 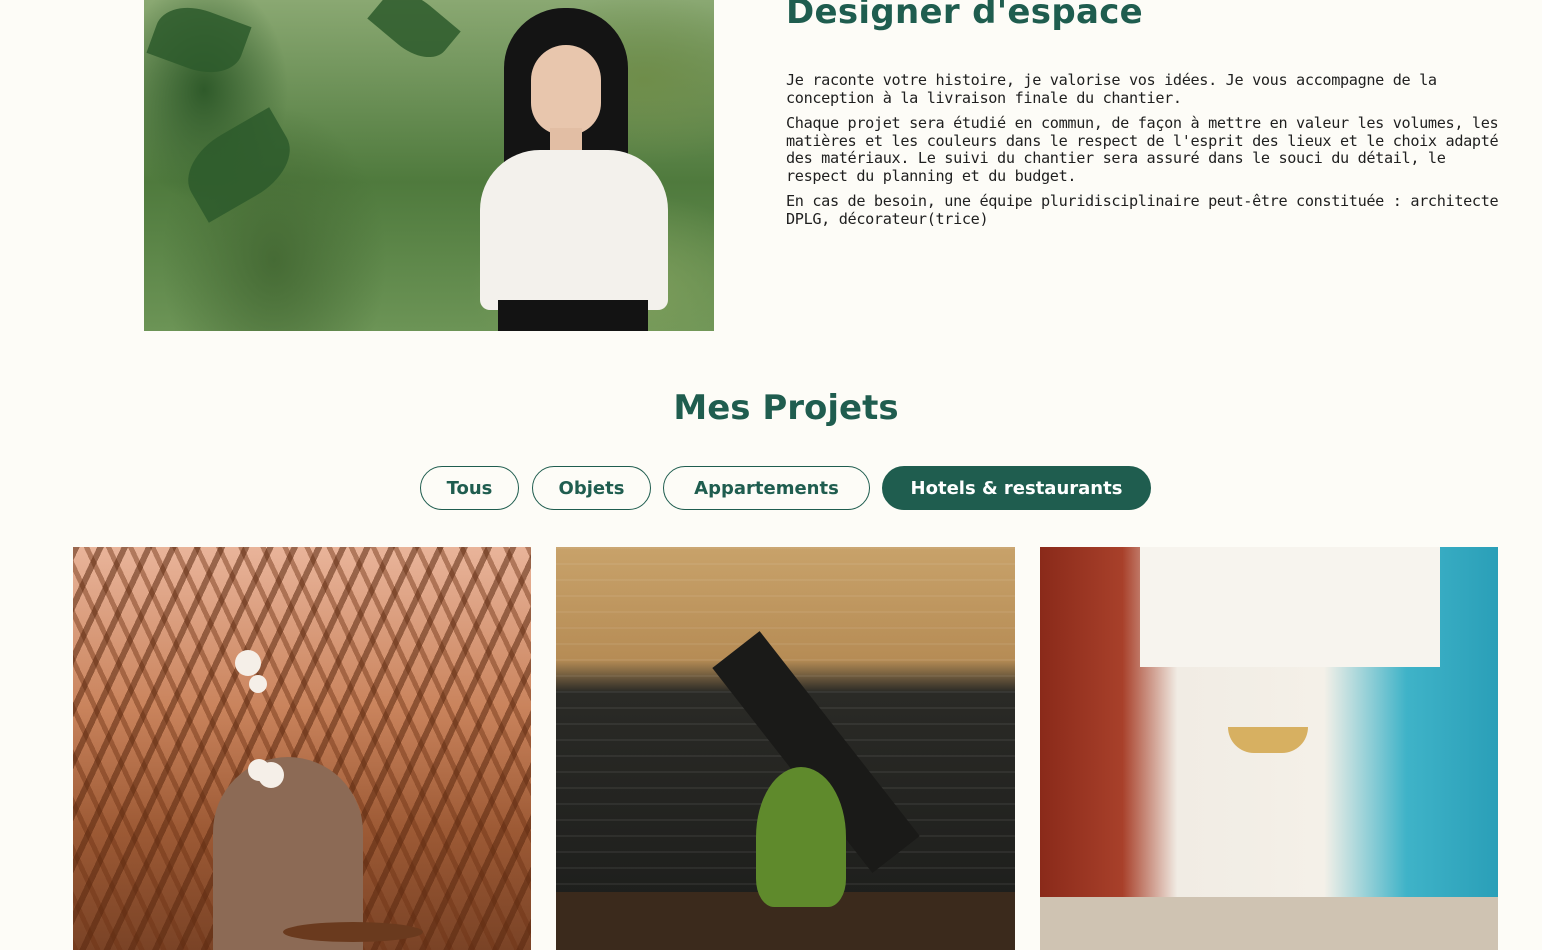 What do you see at coordinates (1016, 488) in the screenshot?
I see `filter-hotels-restaurants-button: Hotels & restaurants` at bounding box center [1016, 488].